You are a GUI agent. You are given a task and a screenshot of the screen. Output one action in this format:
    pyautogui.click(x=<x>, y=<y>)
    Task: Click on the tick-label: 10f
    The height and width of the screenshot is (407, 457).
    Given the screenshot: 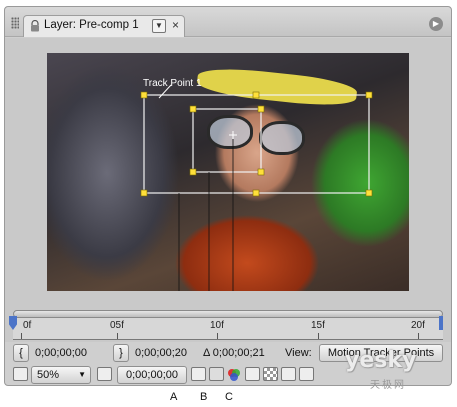 What is the action you would take?
    pyautogui.click(x=217, y=325)
    